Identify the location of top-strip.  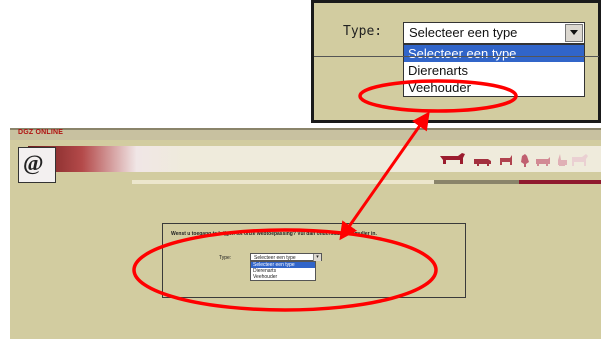
(305, 135).